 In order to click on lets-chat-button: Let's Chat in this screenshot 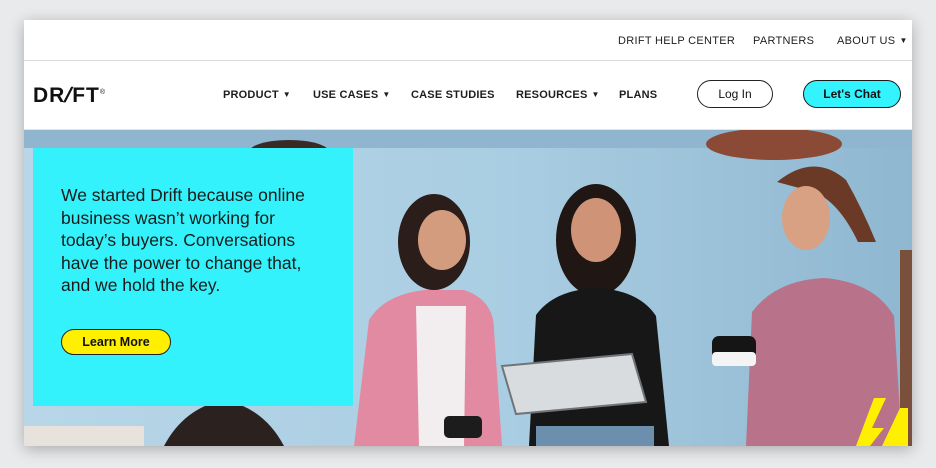, I will do `click(852, 94)`.